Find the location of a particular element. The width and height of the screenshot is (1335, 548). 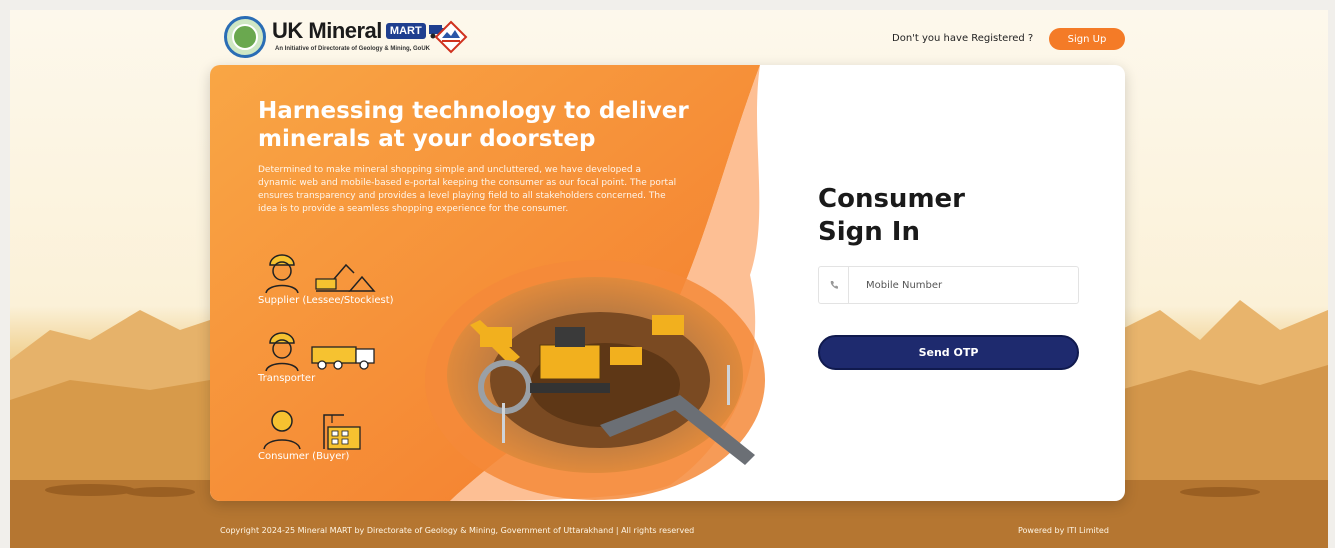

mobile-number-field is located at coordinates (948, 285).